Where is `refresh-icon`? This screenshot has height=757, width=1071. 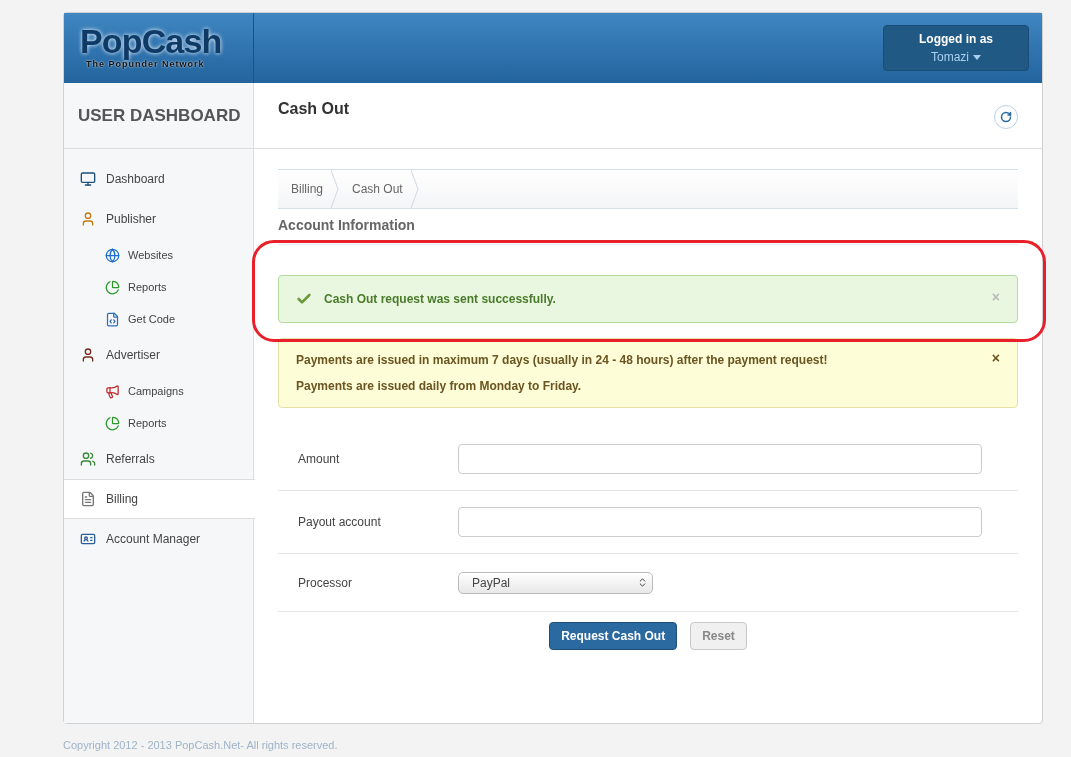
refresh-icon is located at coordinates (1006, 117).